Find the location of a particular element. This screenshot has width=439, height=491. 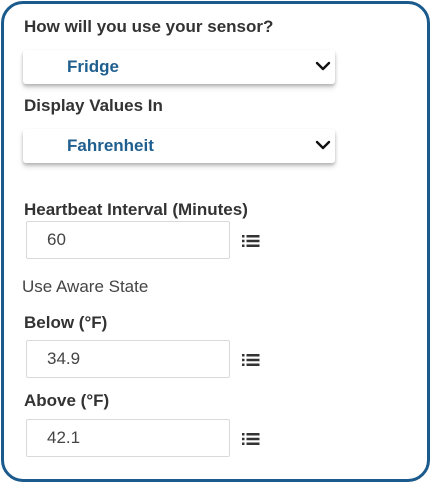

display-selected-value: Fahrenheit is located at coordinates (110, 145).